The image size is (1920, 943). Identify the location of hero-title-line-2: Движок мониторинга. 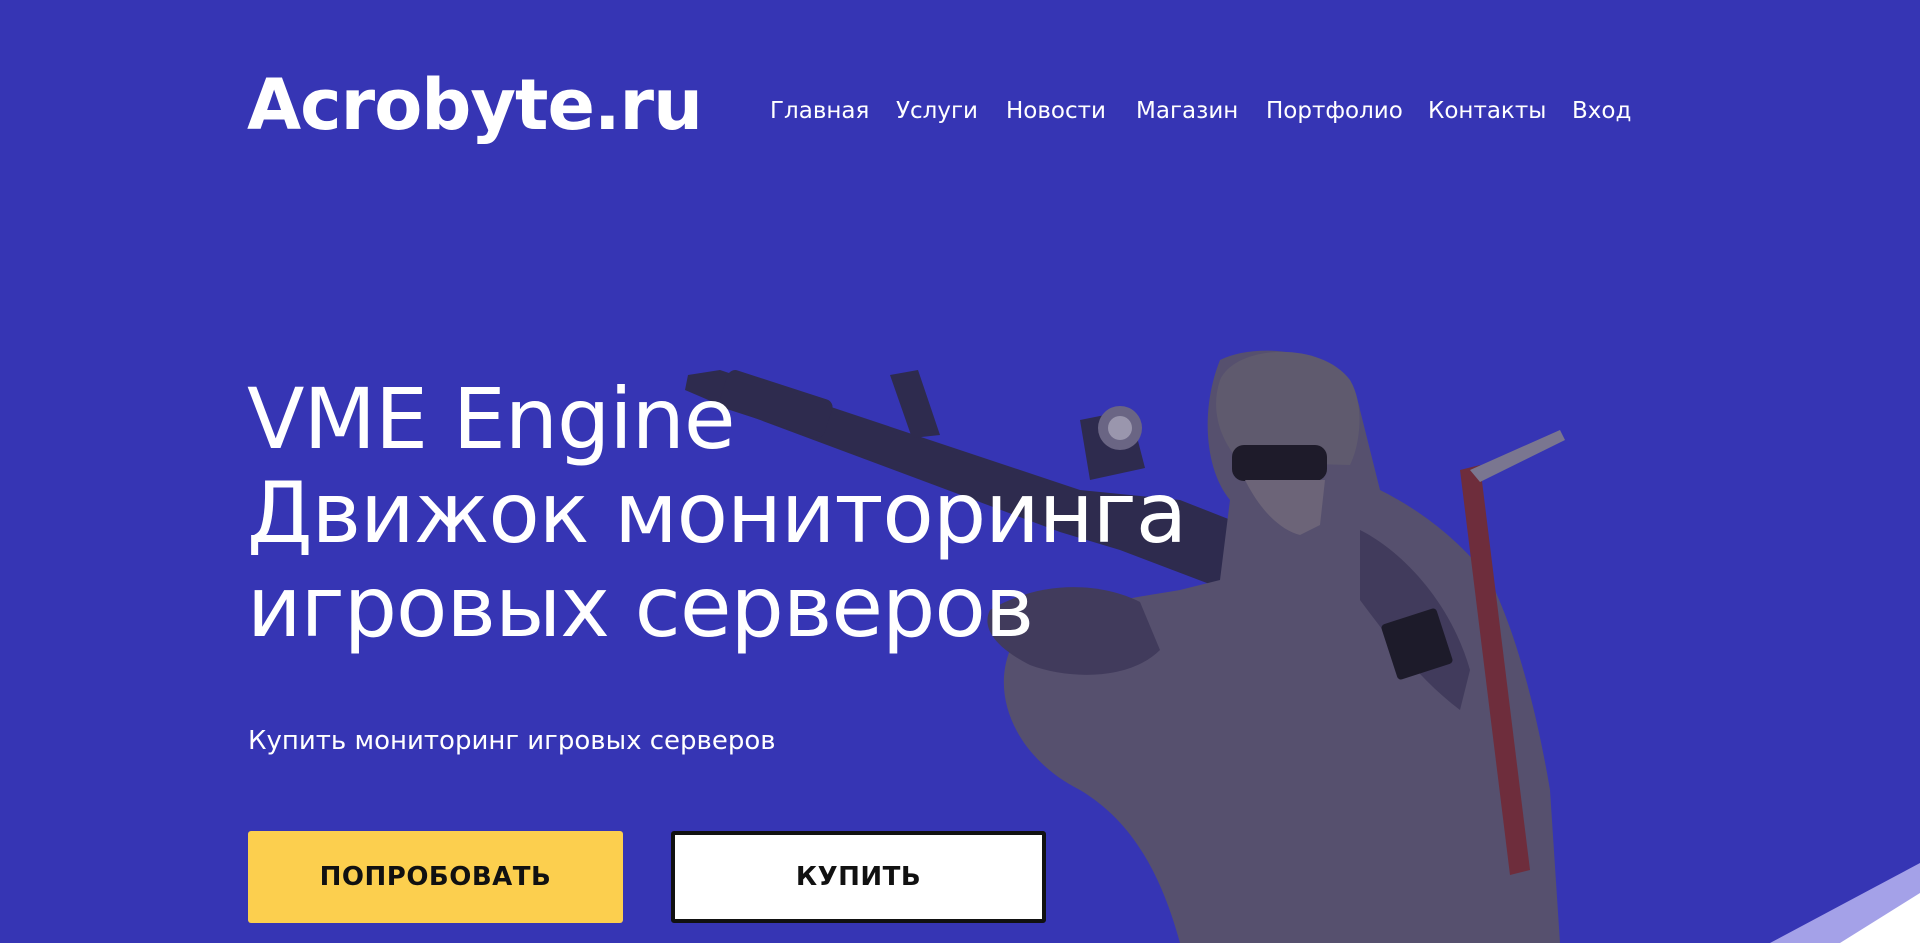
(717, 513).